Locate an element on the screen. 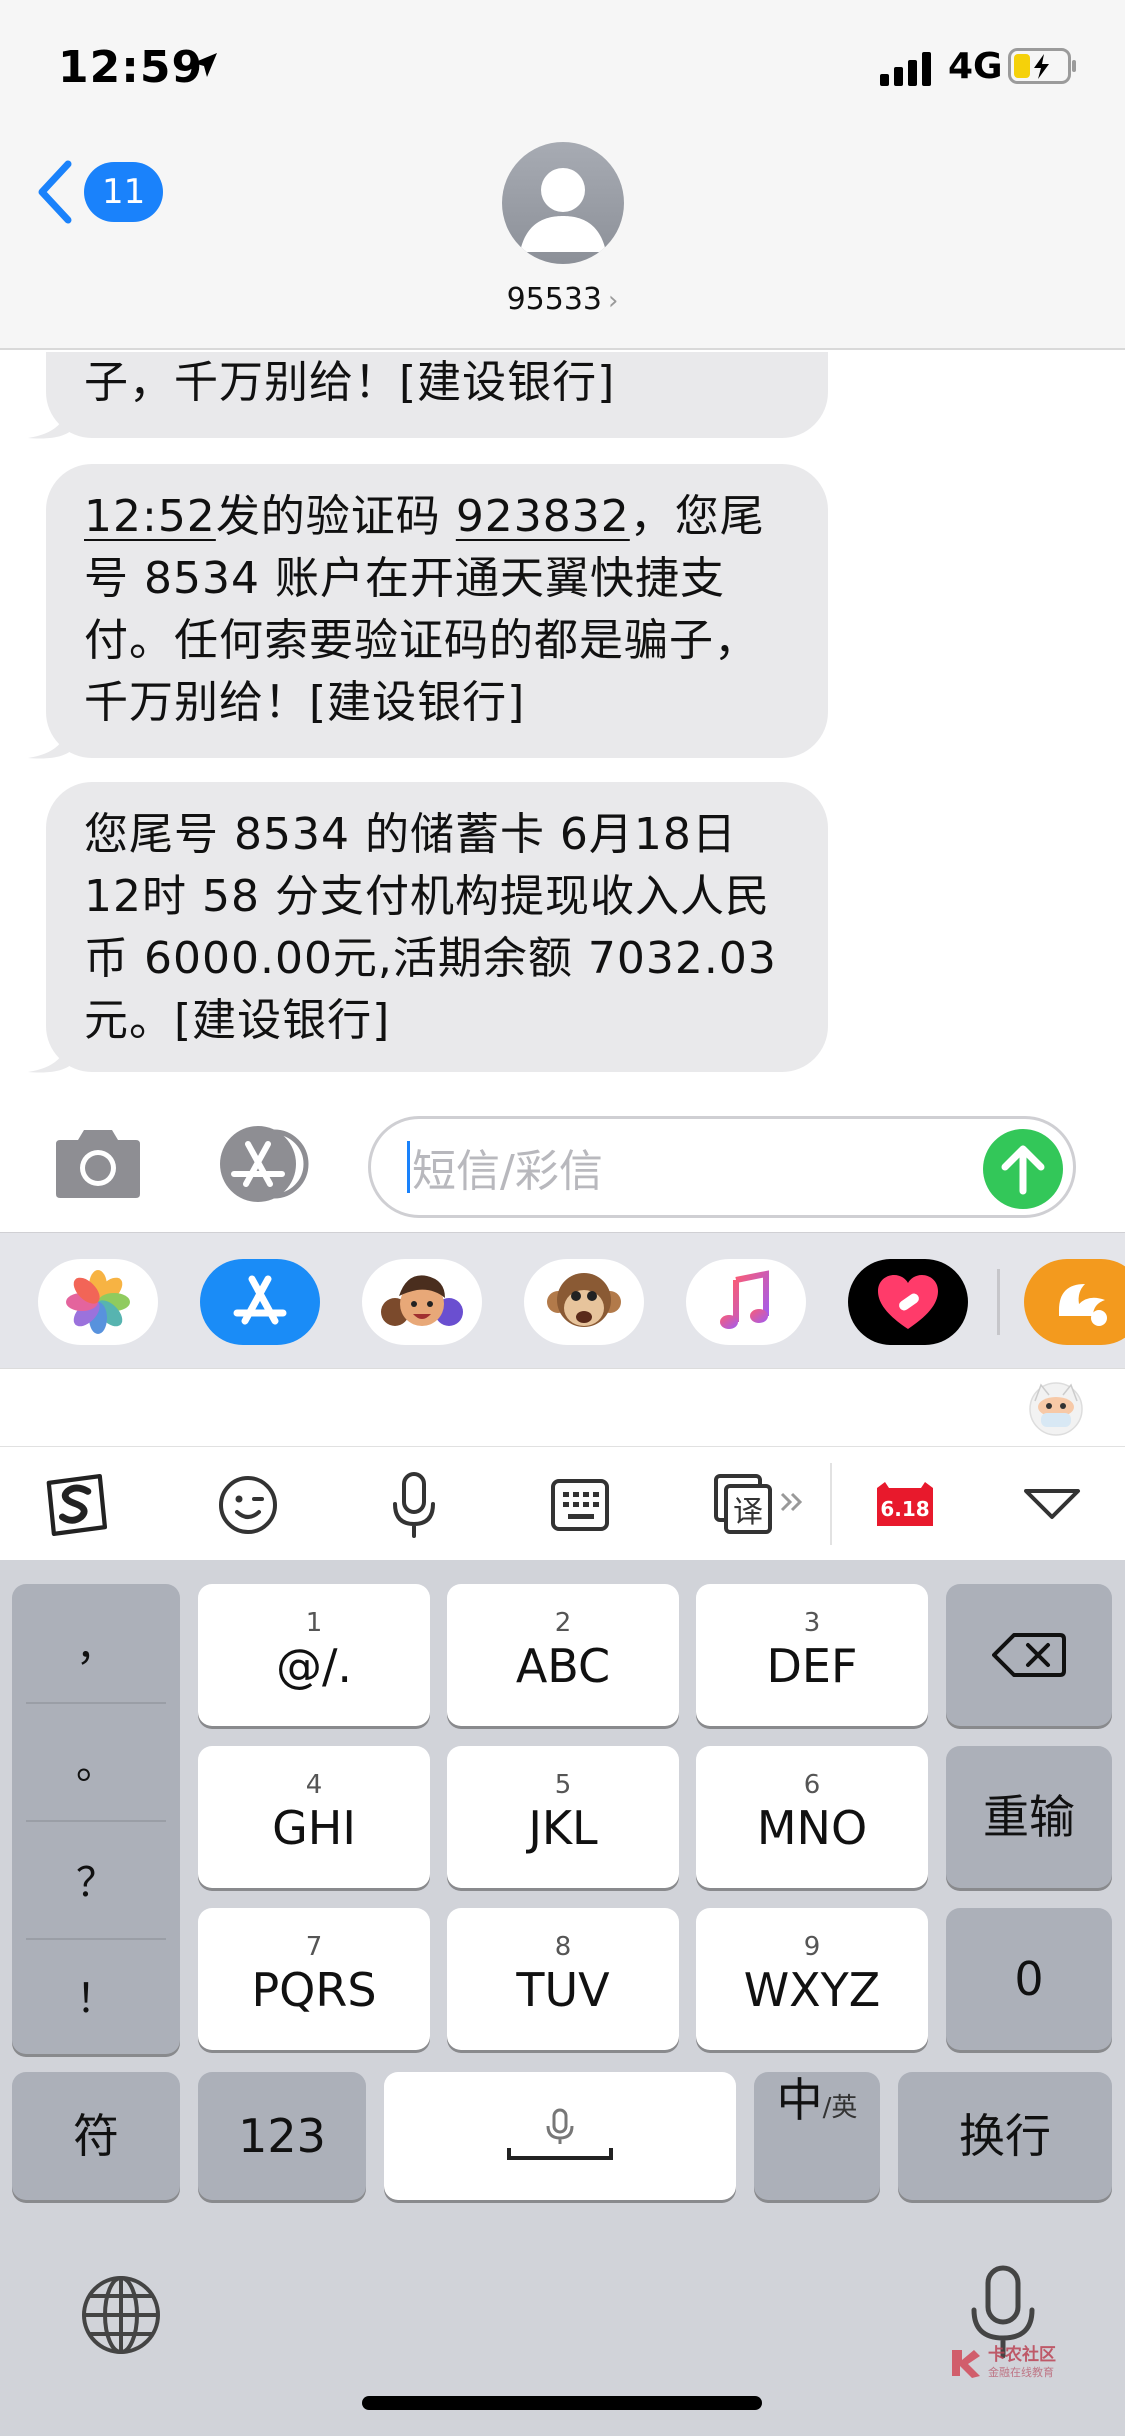 This screenshot has width=1125, height=2436. space-mic-icon is located at coordinates (560, 2134).